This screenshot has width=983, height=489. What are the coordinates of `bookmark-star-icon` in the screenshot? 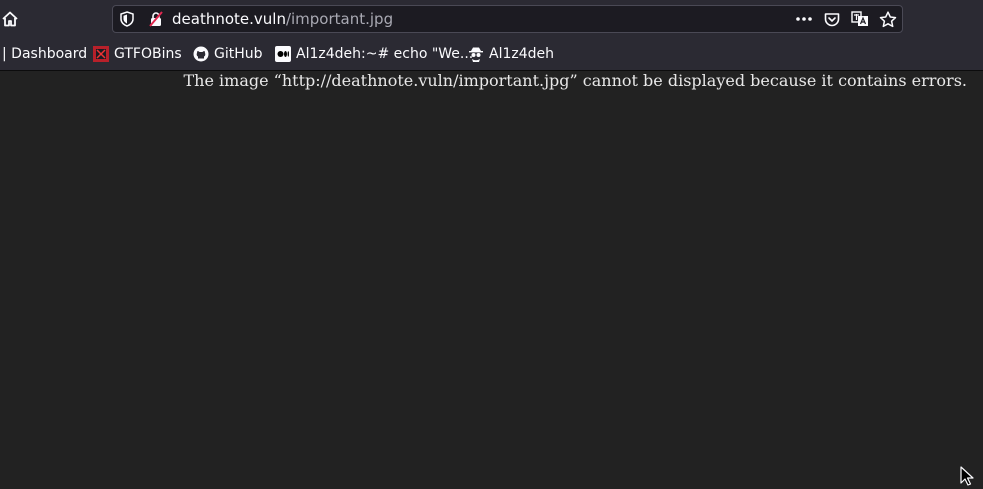 It's located at (888, 19).